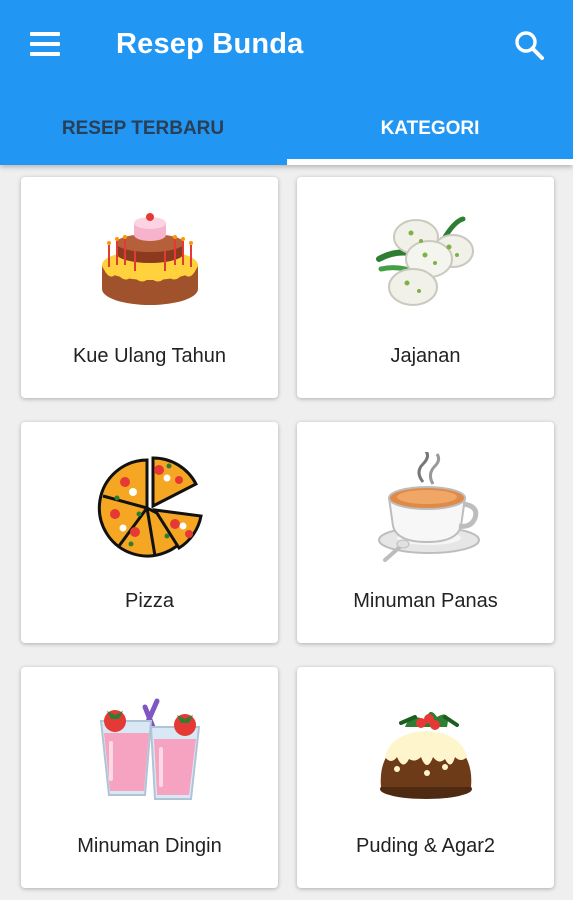 The width and height of the screenshot is (573, 900). Describe the element at coordinates (150, 507) in the screenshot. I see `pizza-icon` at that location.